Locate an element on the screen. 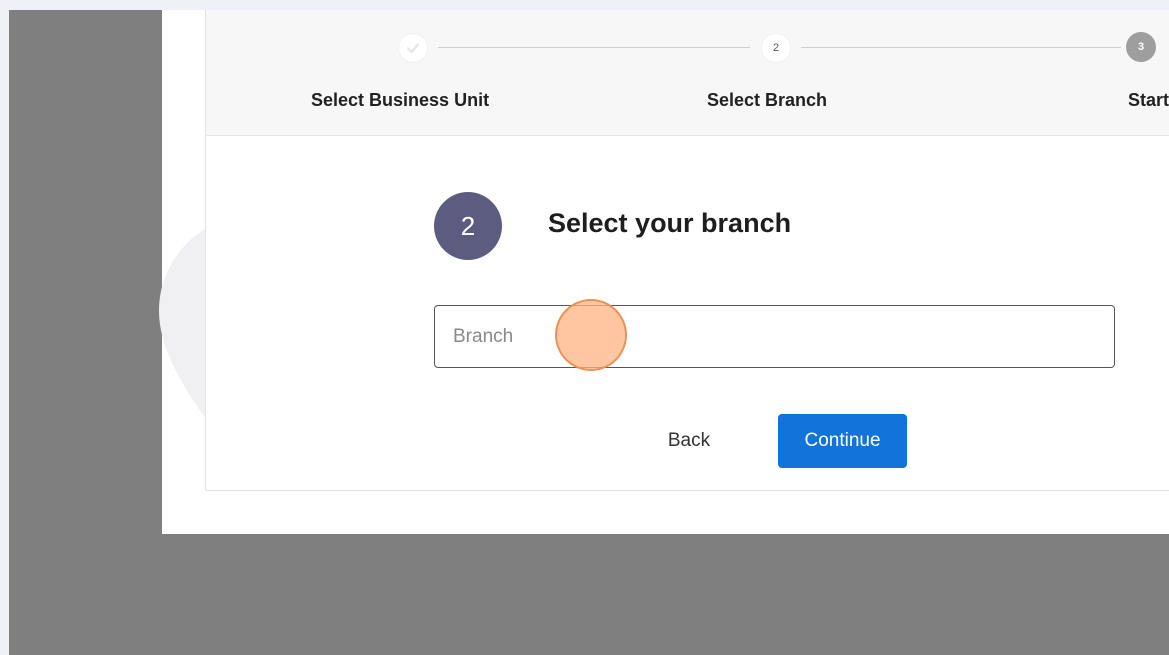 The width and height of the screenshot is (1169, 655). frame-edge is located at coordinates (4, 332).